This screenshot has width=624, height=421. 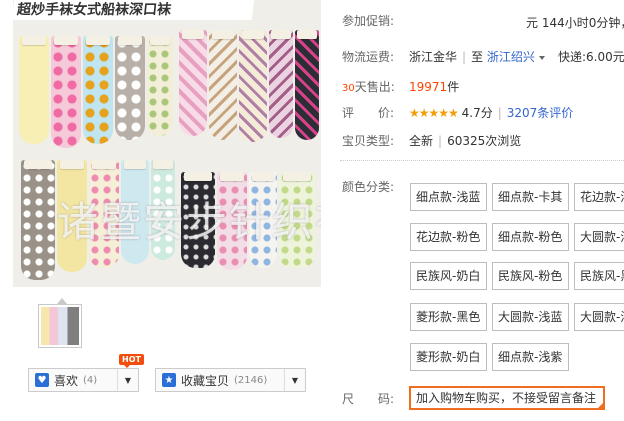 What do you see at coordinates (281, 84) in the screenshot?
I see `sock-mauve-argyle` at bounding box center [281, 84].